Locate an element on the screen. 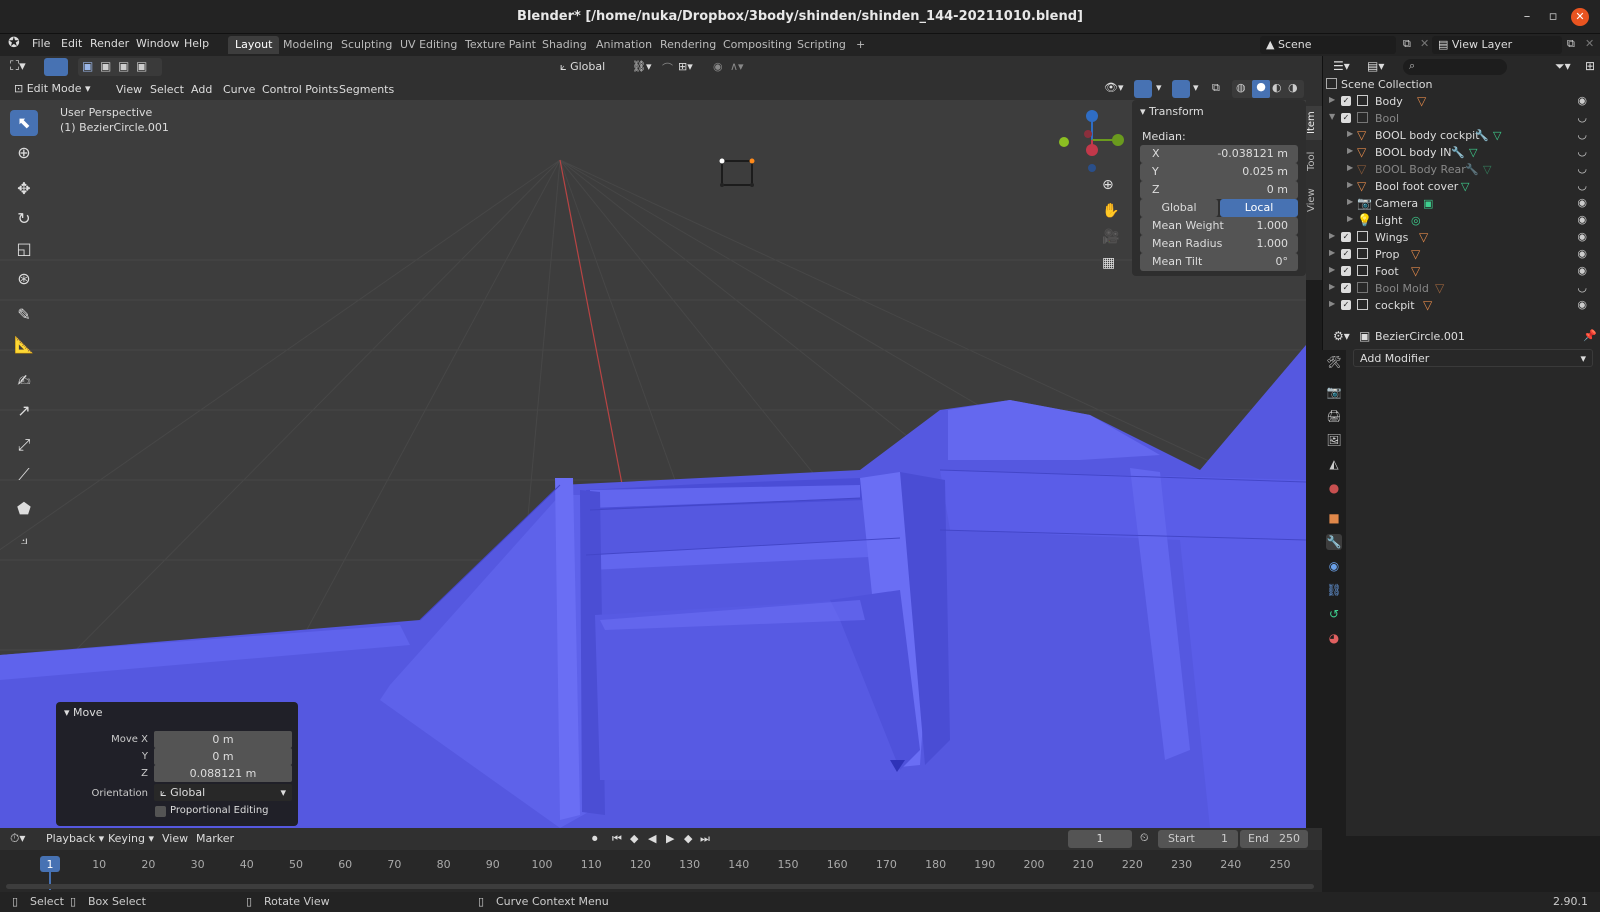  mode-selector: ⊡ Edit Mode ▾ is located at coordinates (56, 89).